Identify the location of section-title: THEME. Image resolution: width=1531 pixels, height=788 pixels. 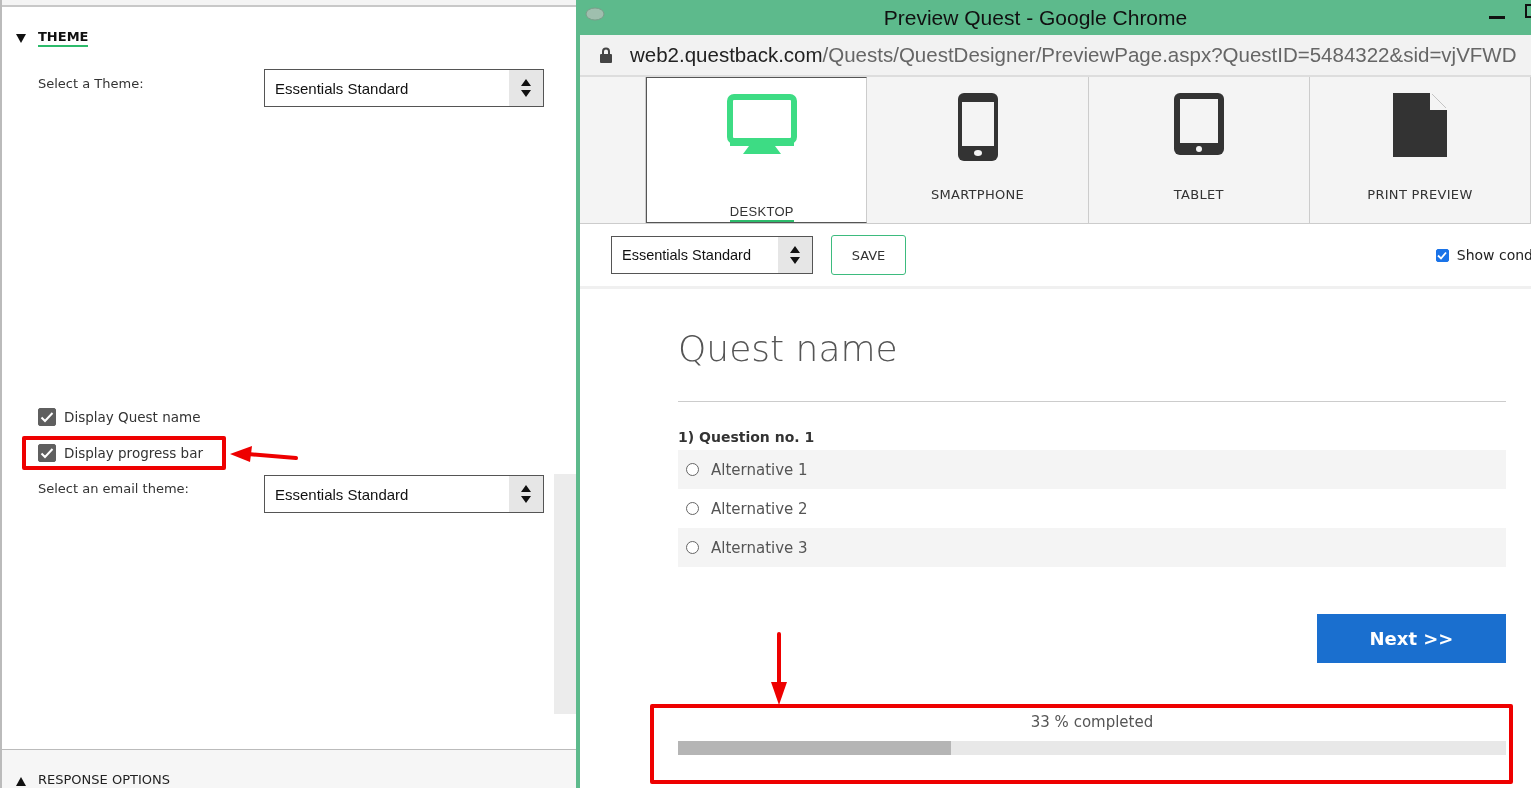
(63, 38).